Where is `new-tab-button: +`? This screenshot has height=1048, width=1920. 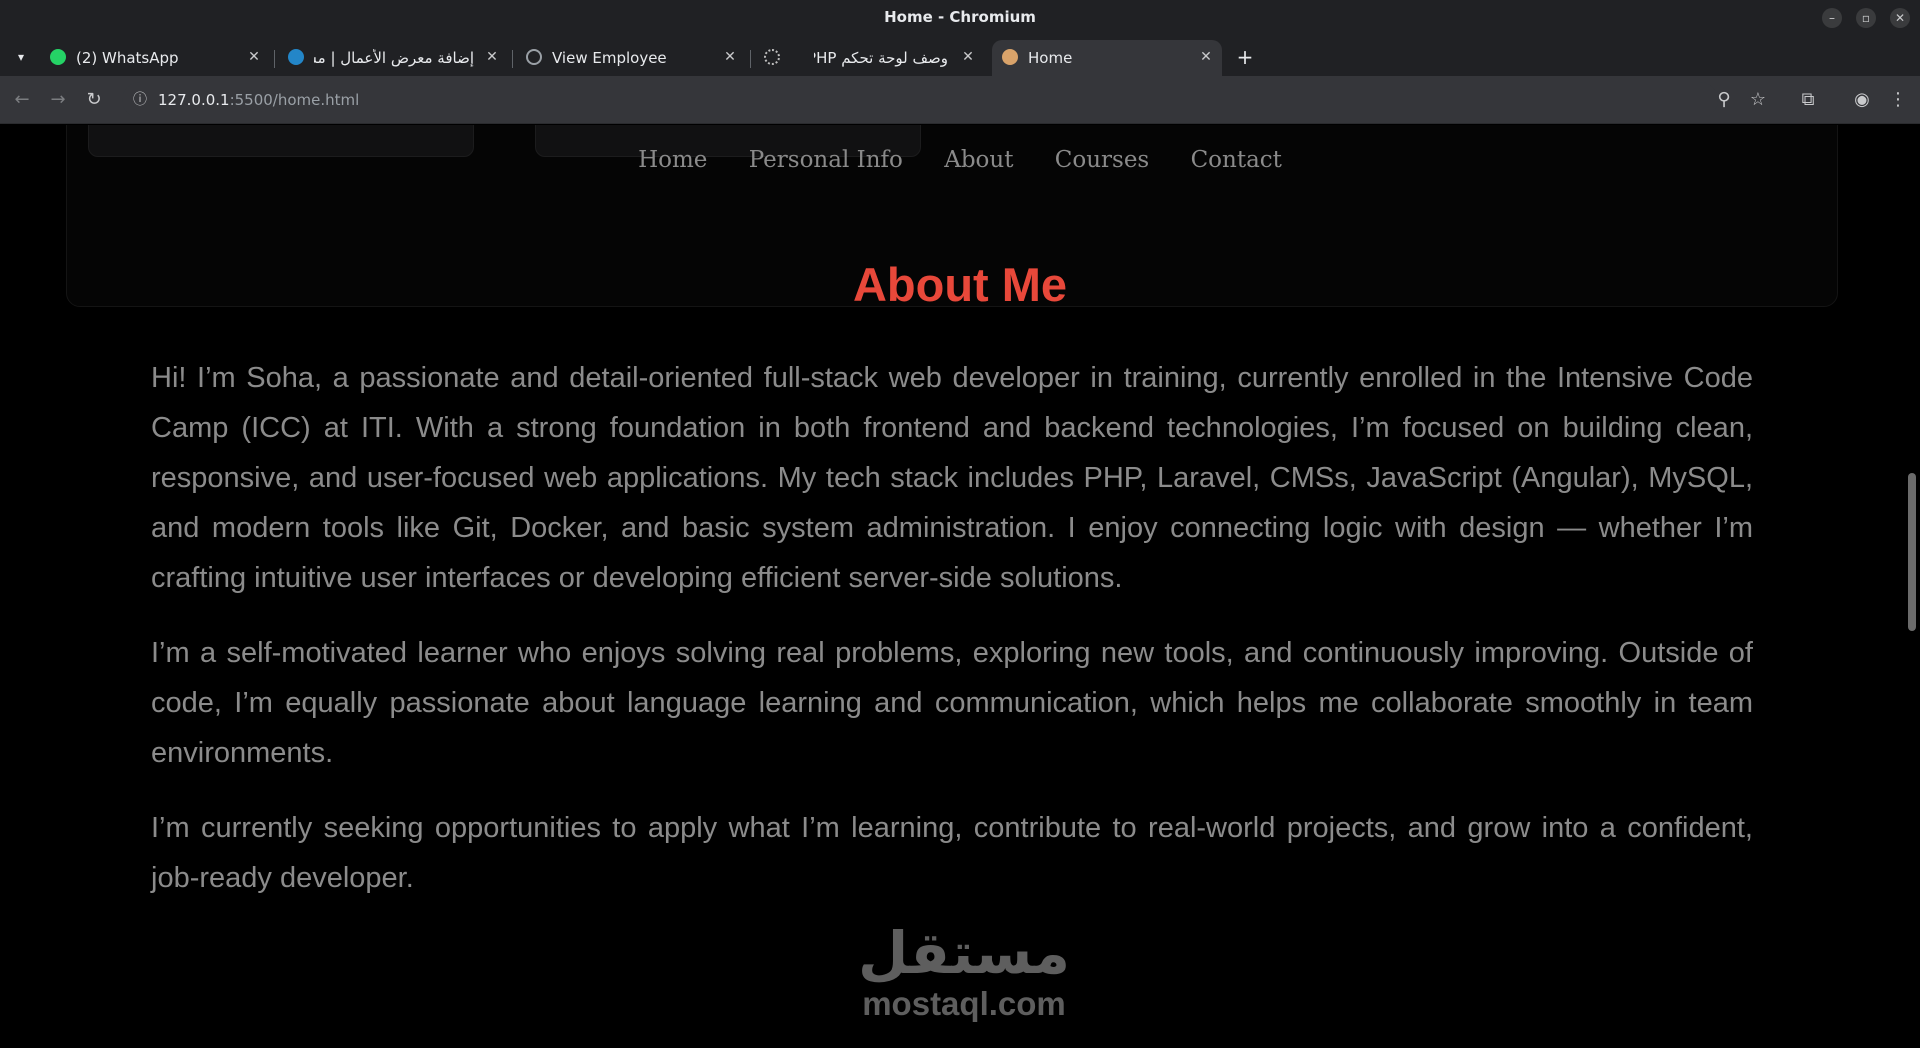 new-tab-button: + is located at coordinates (1245, 57).